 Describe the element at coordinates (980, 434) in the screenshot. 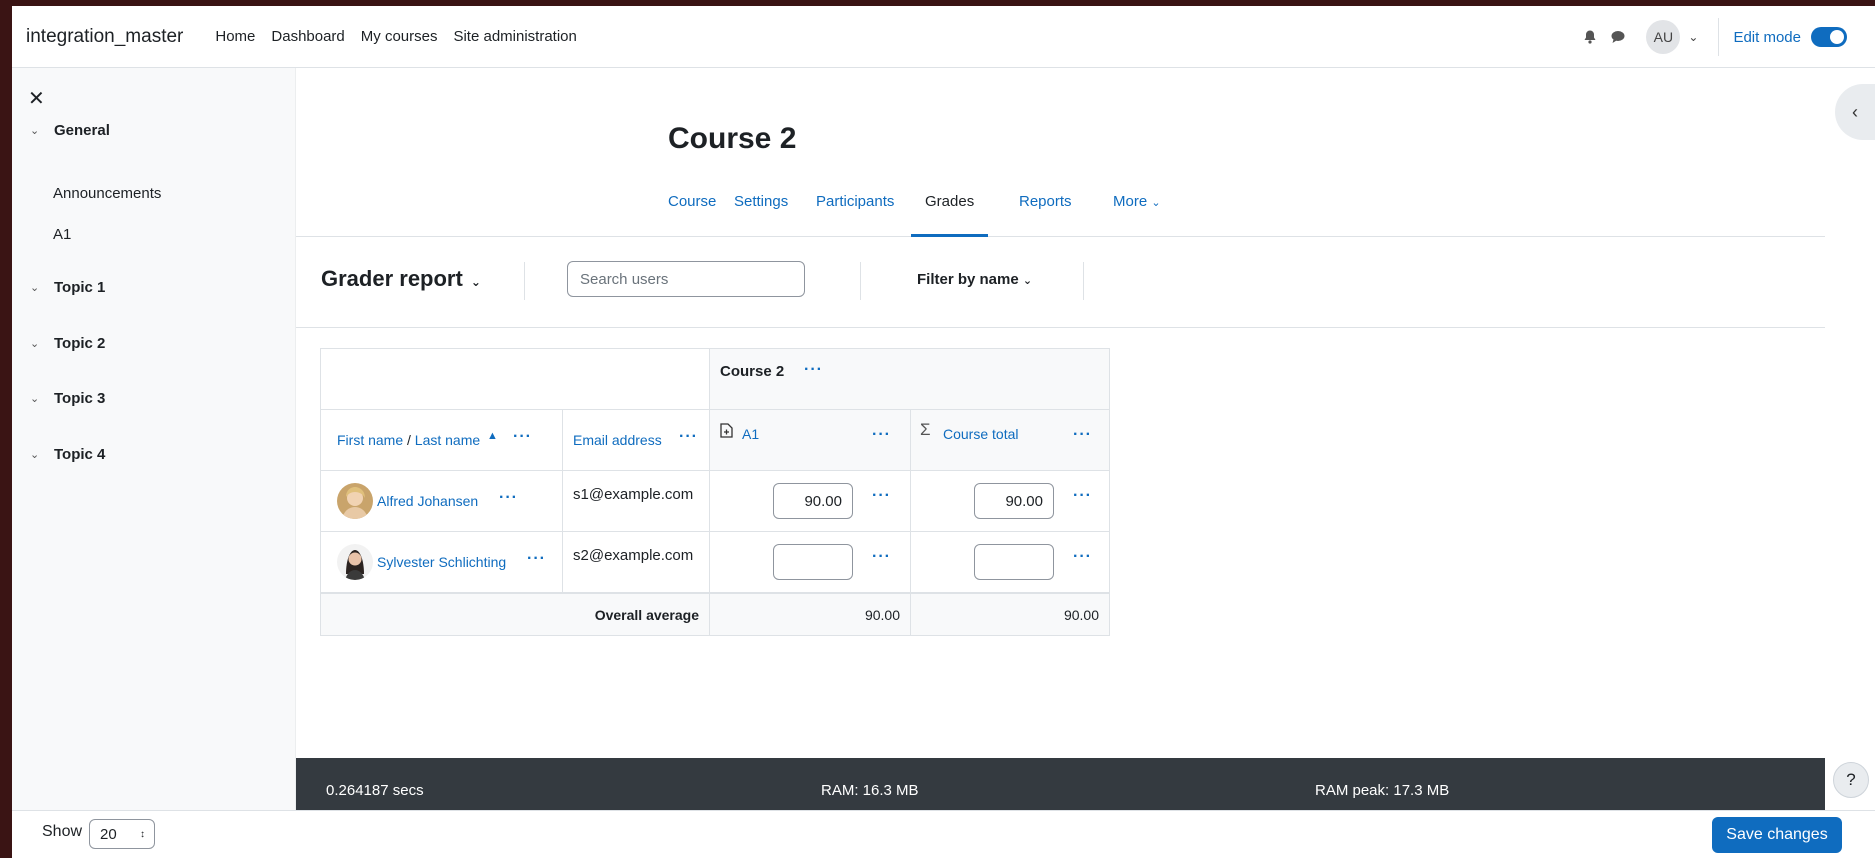

I see `course-total-column-link: Course total` at that location.